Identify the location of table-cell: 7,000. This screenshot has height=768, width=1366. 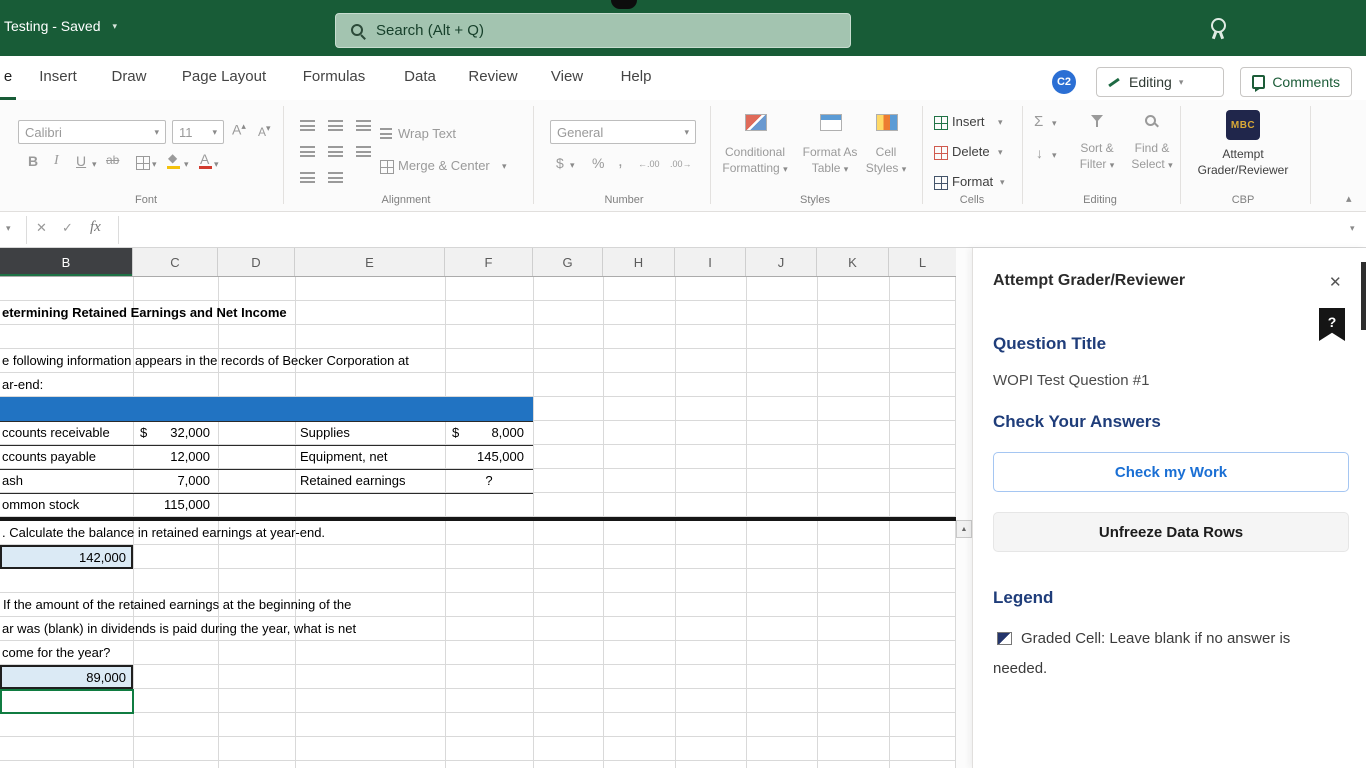
(175, 480).